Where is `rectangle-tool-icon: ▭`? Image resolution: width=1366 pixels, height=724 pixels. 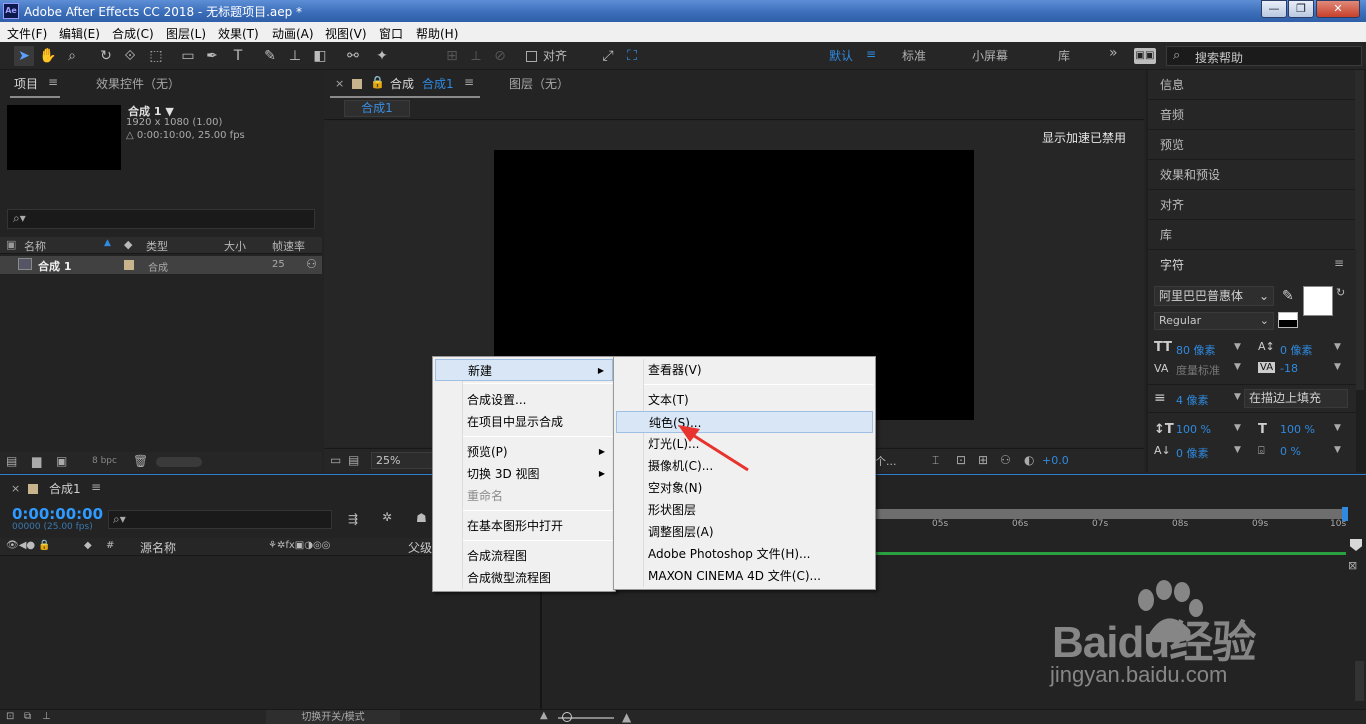
rectangle-tool-icon: ▭ is located at coordinates (188, 56).